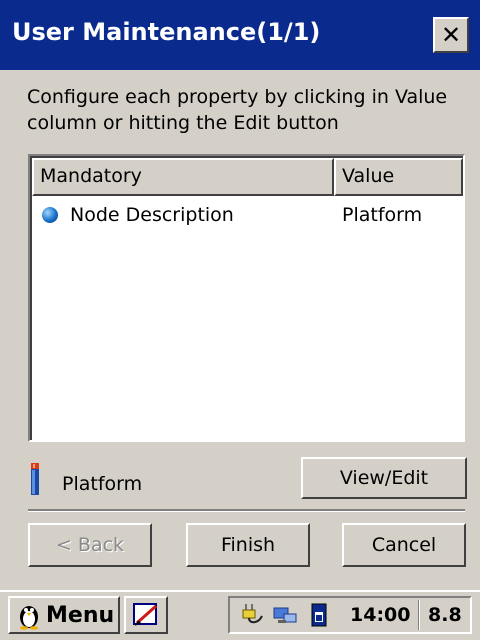 The width and height of the screenshot is (480, 640). I want to click on pin-icon, so click(35, 479).